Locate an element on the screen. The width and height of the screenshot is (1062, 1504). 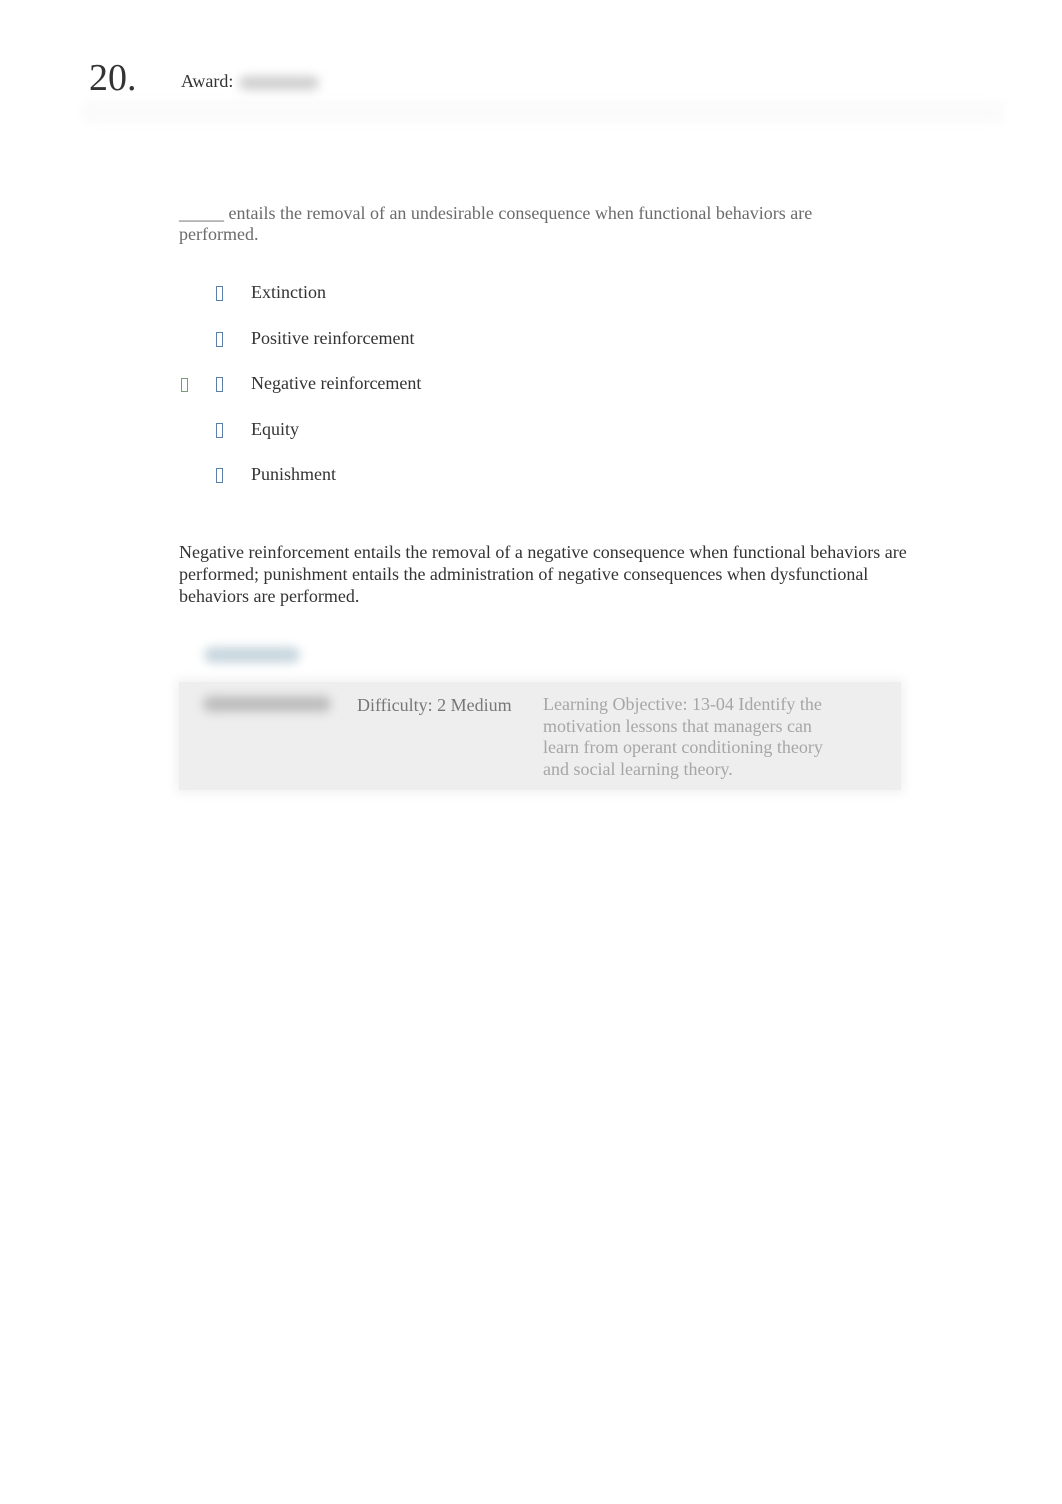
choice-label: Negative reinforcement is located at coordinates (336, 383).